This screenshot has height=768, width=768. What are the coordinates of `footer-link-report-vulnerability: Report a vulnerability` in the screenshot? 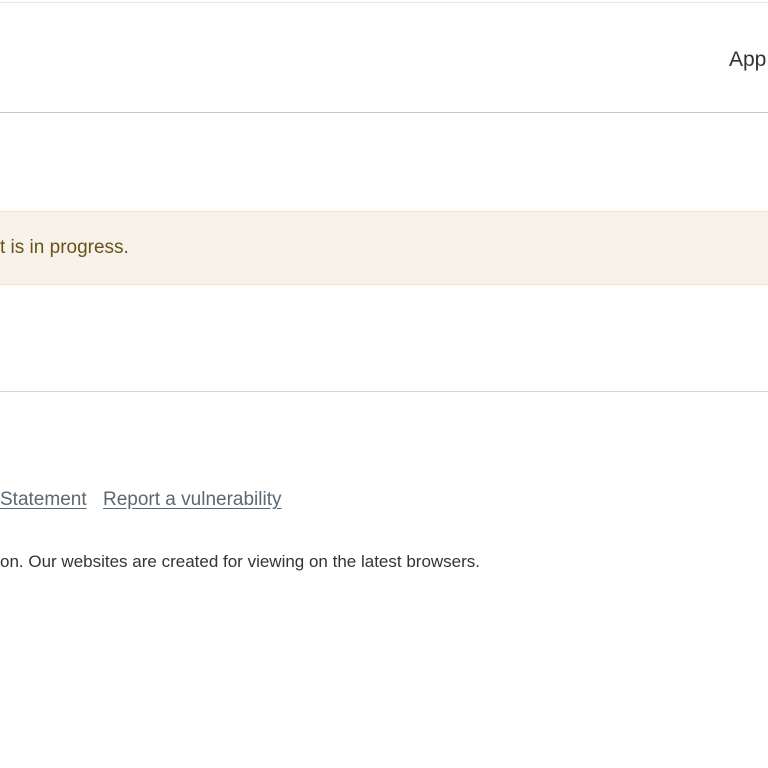 It's located at (192, 500).